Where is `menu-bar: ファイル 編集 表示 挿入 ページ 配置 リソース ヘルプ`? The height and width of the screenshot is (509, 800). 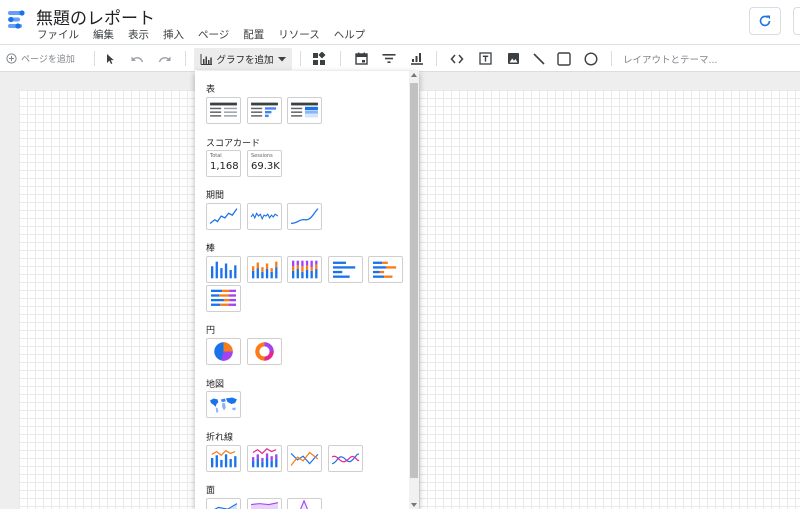
menu-bar: ファイル 編集 表示 挿入 ページ 配置 リソース ヘルプ is located at coordinates (201, 34).